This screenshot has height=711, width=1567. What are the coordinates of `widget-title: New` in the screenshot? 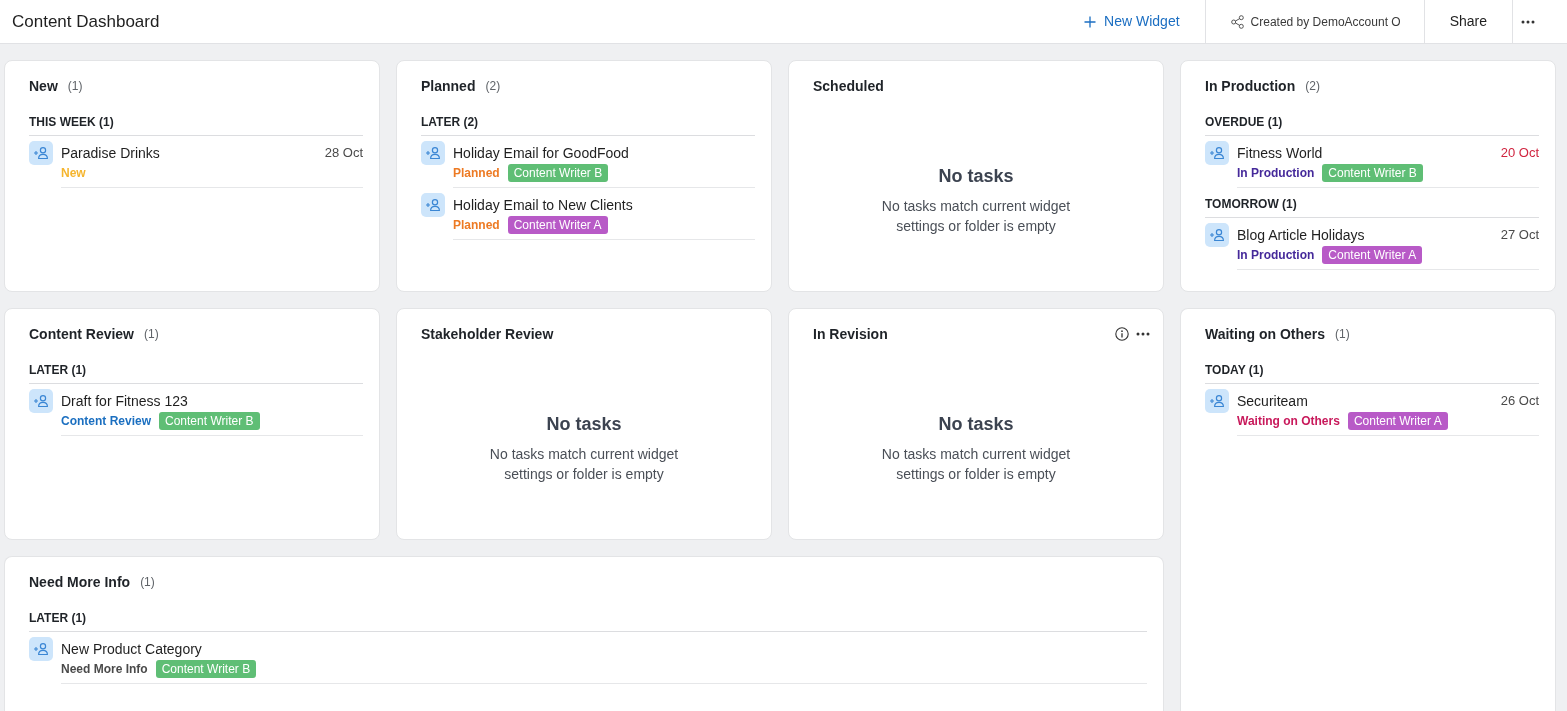 It's located at (43, 86).